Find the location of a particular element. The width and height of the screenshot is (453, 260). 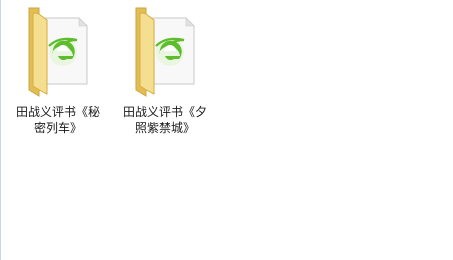

file-name-label: 田战义评书《秘 密列车》 is located at coordinates (58, 120).